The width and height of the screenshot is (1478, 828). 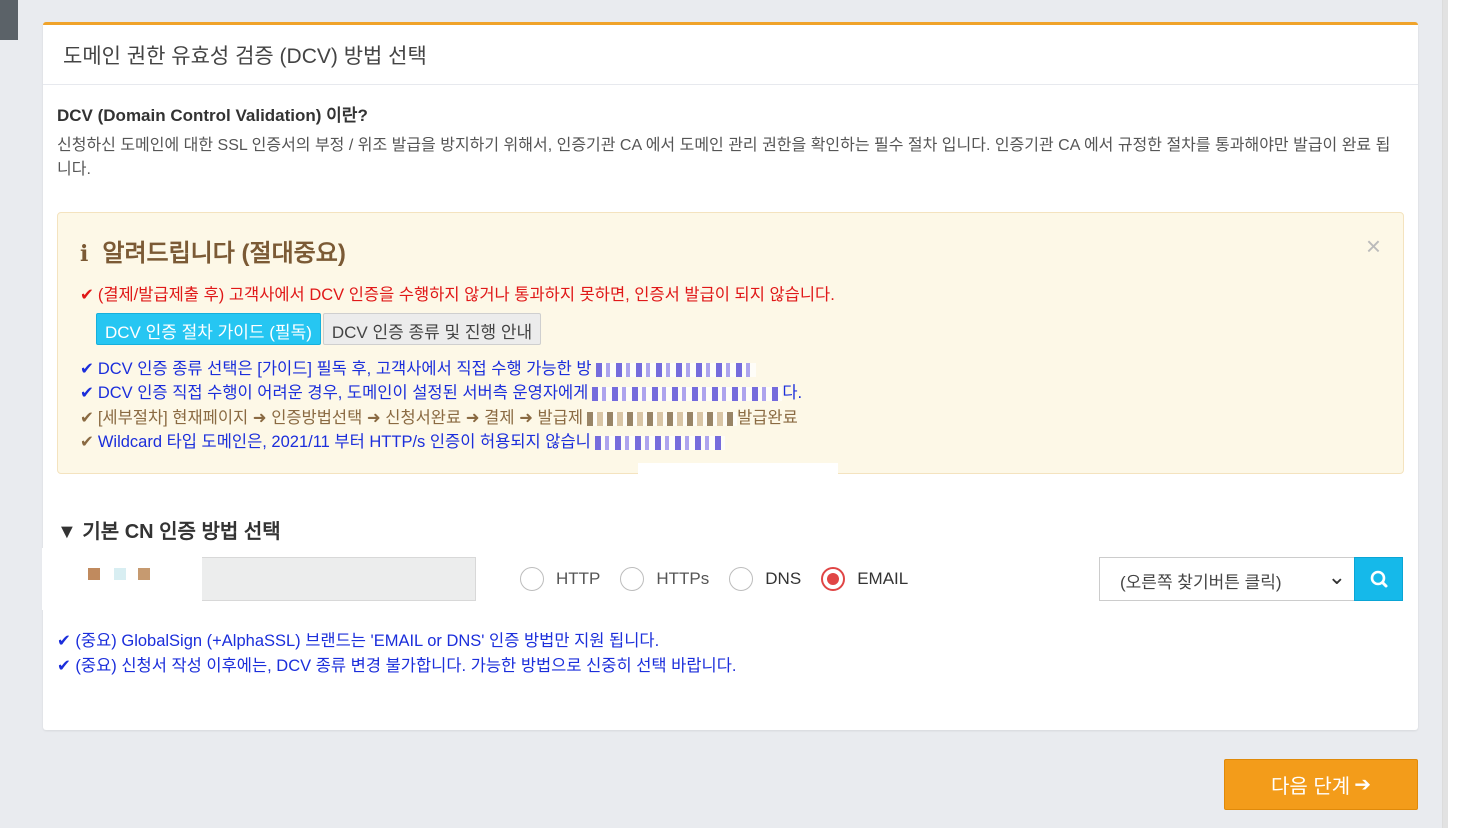 What do you see at coordinates (738, 470) in the screenshot?
I see `redaction-mask` at bounding box center [738, 470].